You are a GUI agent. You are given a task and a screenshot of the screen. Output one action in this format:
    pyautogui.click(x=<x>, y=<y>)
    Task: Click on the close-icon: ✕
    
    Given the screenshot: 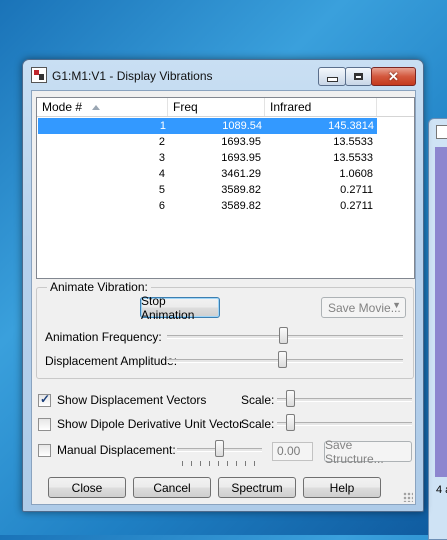 What is the action you would take?
    pyautogui.click(x=393, y=76)
    